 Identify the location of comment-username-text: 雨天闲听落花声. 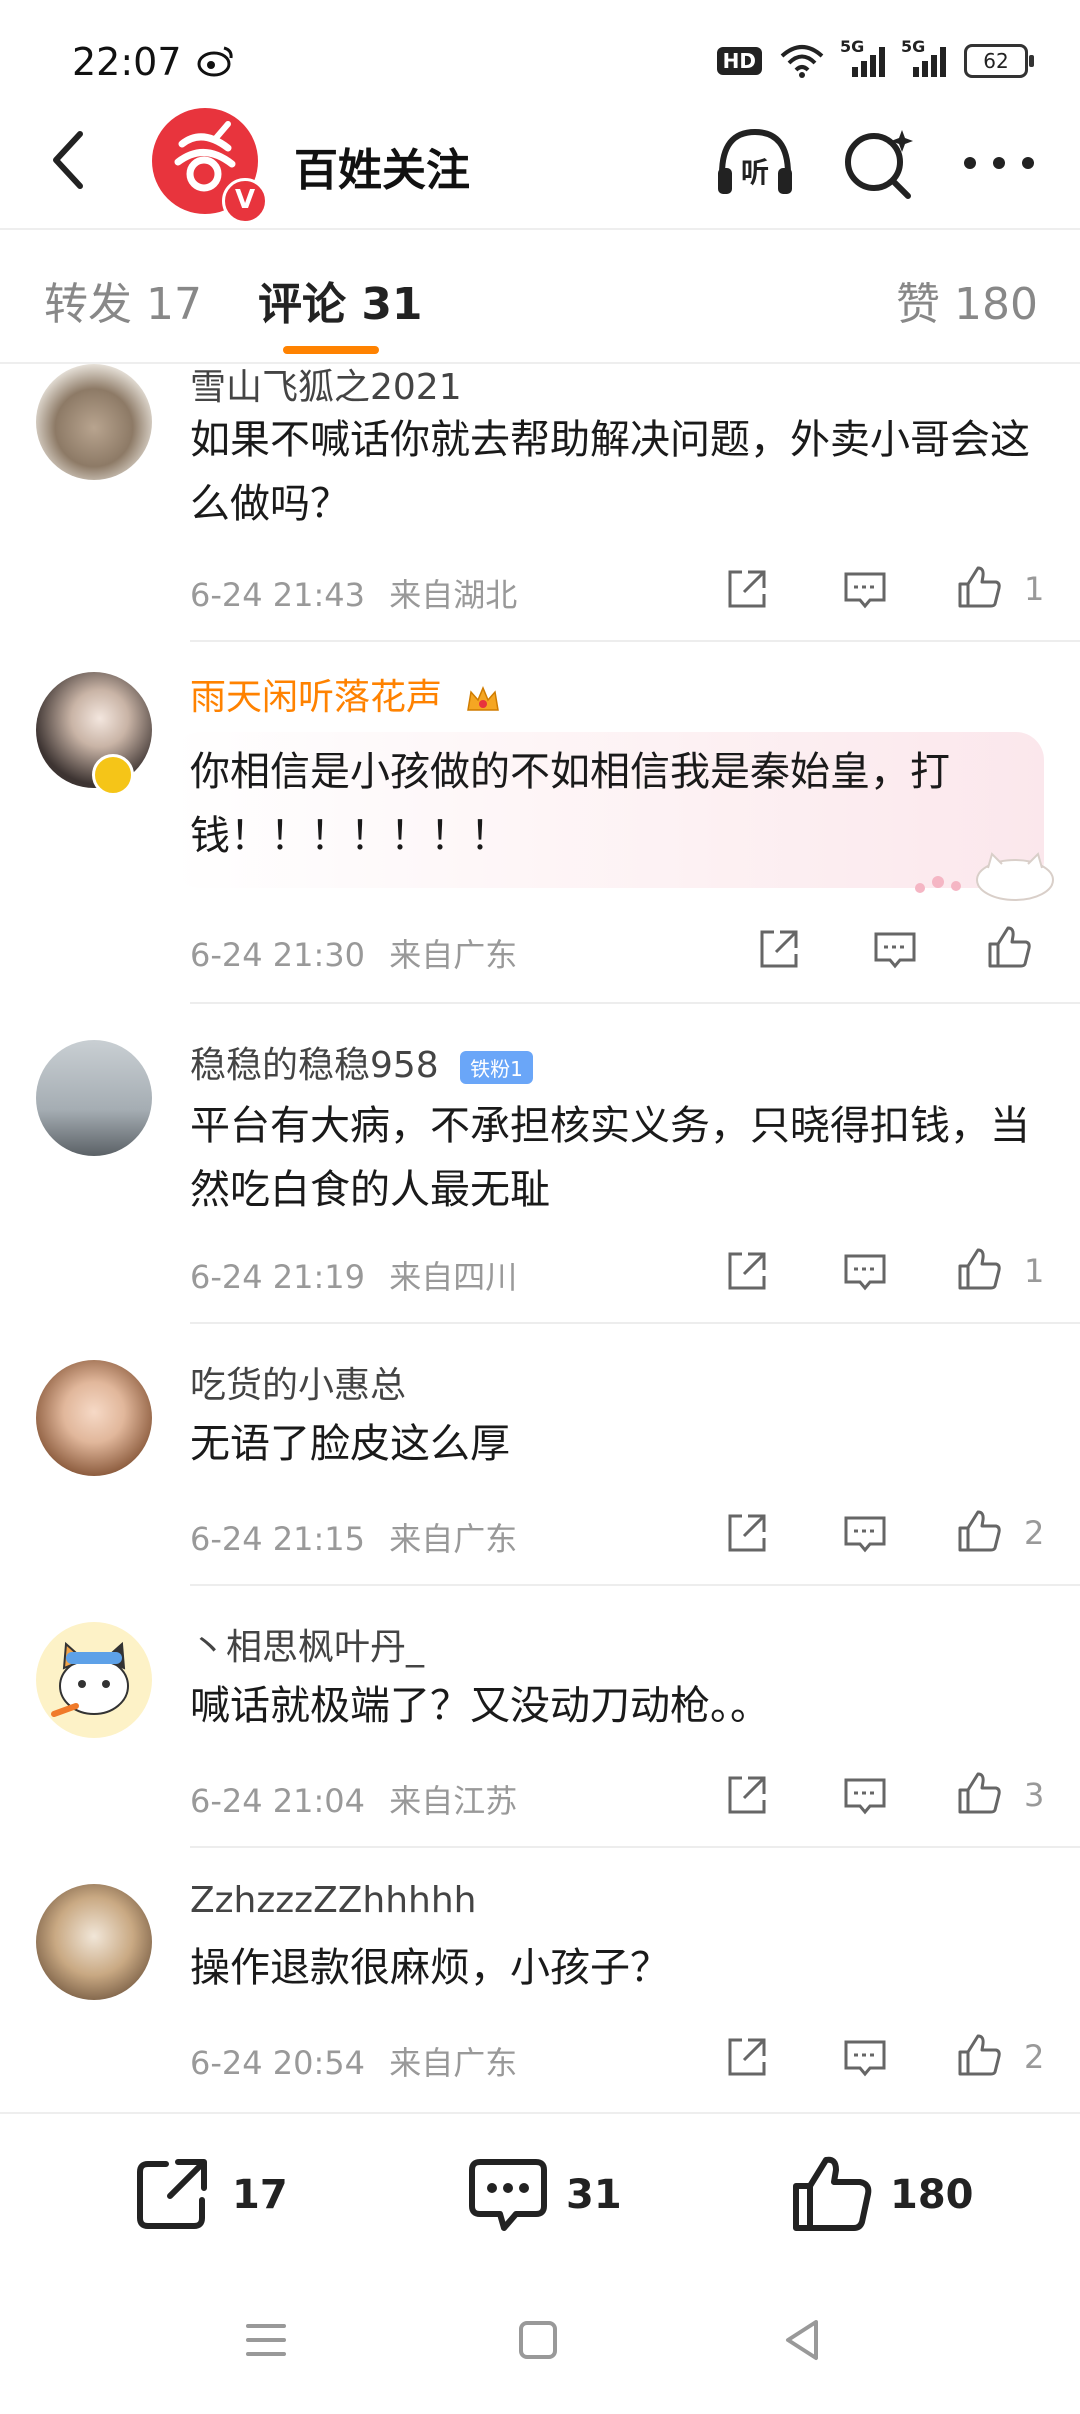
(316, 697).